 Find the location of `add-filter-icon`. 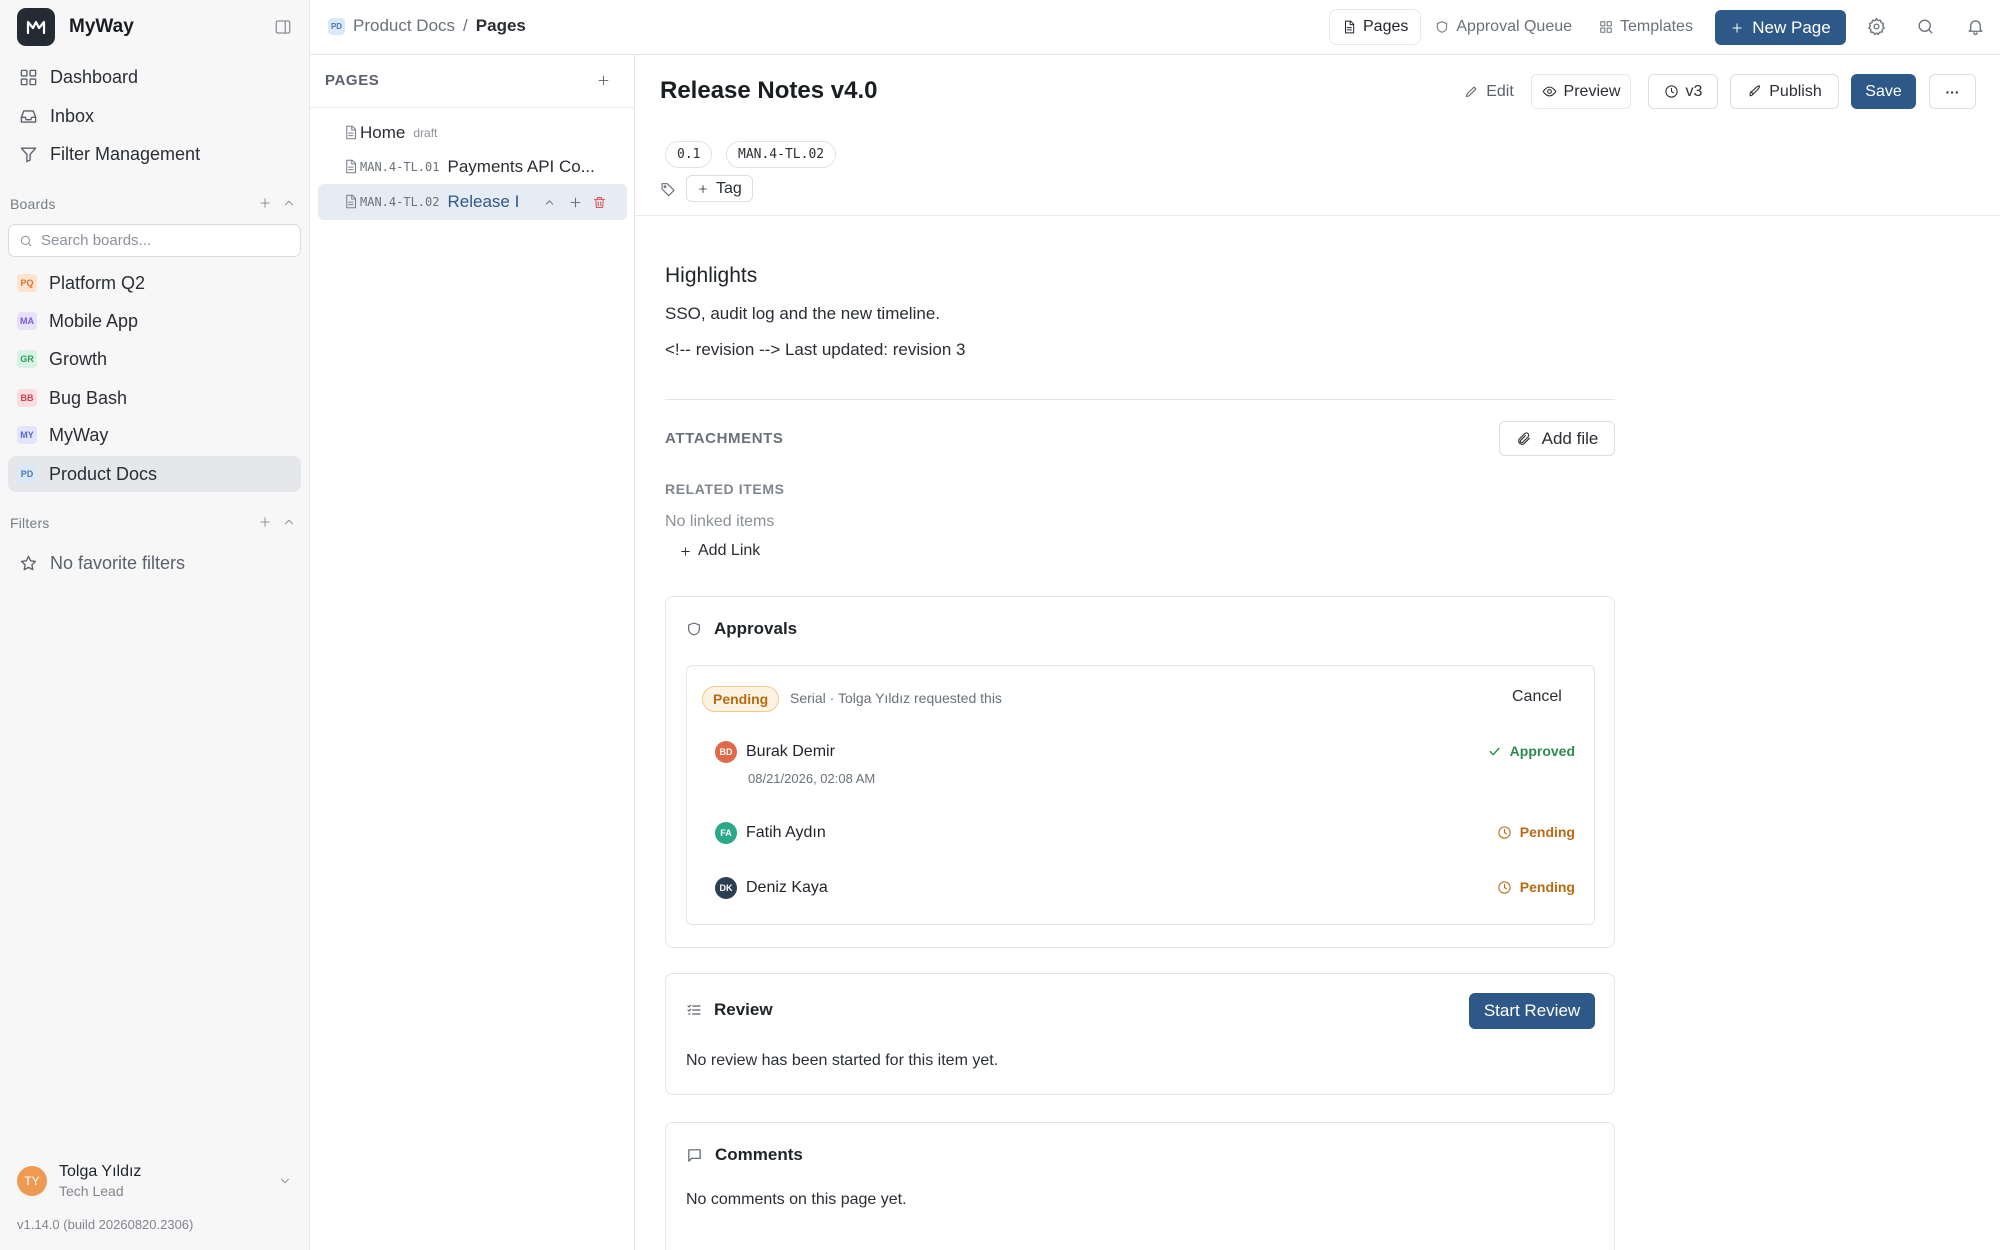

add-filter-icon is located at coordinates (265, 522).